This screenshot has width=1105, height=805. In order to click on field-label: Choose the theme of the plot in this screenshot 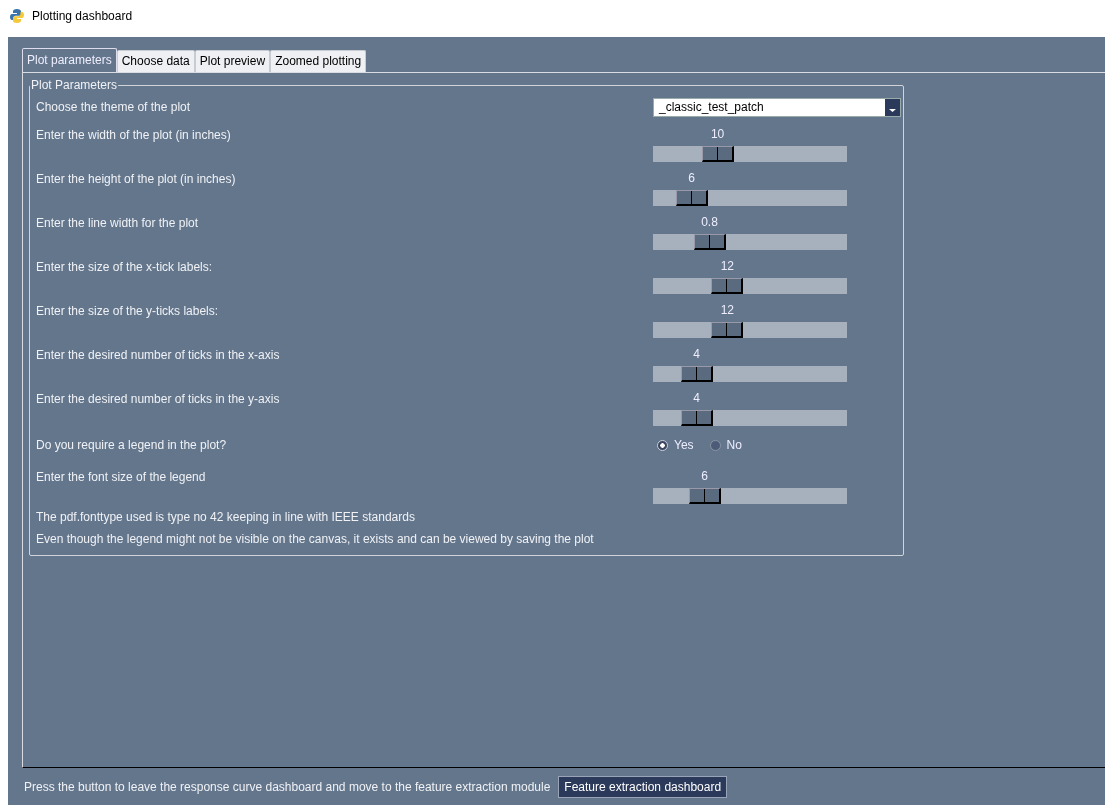, I will do `click(114, 107)`.